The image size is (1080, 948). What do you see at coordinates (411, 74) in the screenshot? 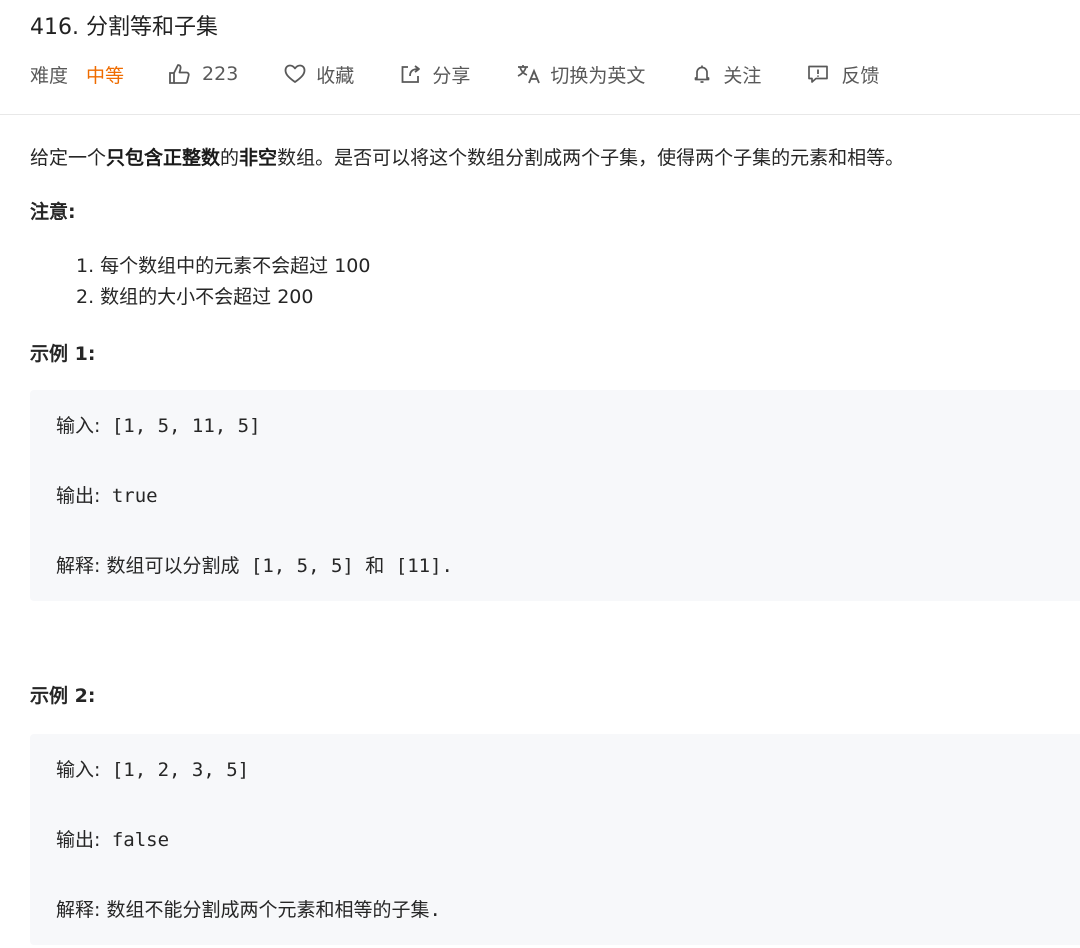
I see `share-icon` at bounding box center [411, 74].